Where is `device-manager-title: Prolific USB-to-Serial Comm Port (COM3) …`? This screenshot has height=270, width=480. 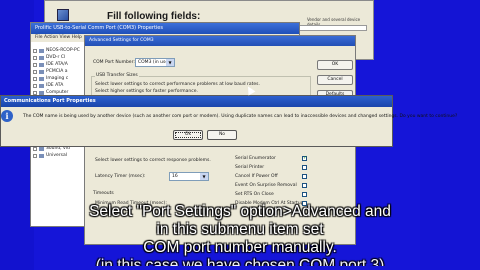
device-manager-title: Prolific USB-to-Serial Comm Port (COM3) … is located at coordinates (165, 28).